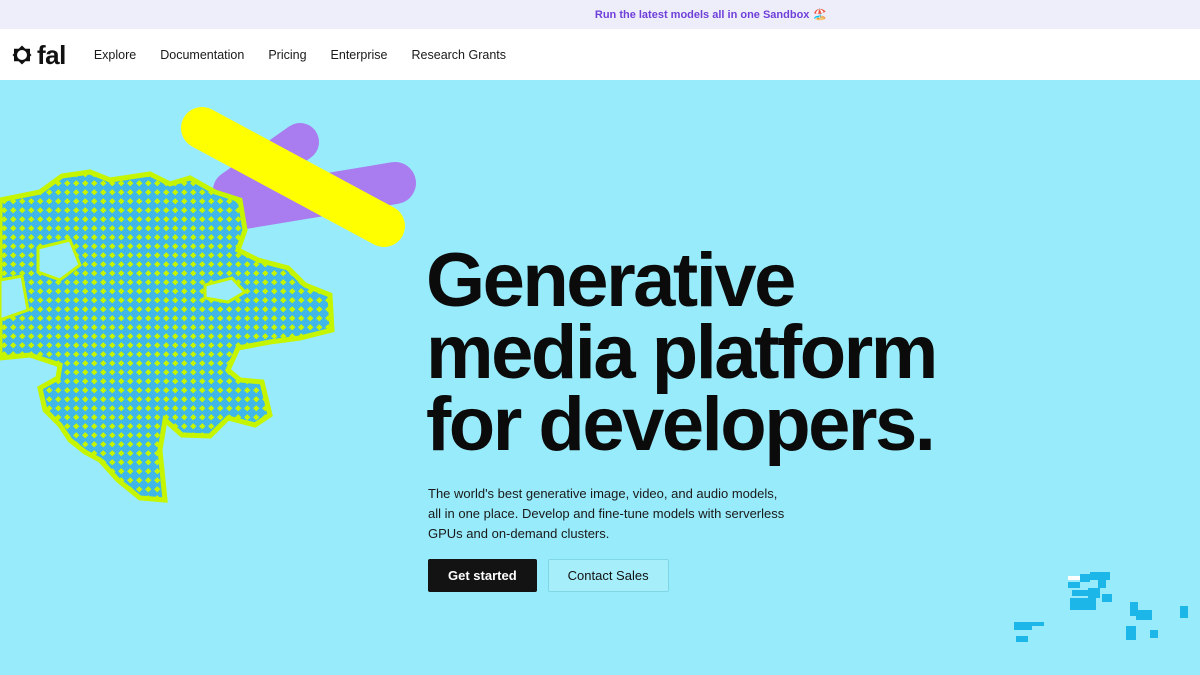  What do you see at coordinates (359, 55) in the screenshot?
I see `nav-item-enterprise: Enterprise` at bounding box center [359, 55].